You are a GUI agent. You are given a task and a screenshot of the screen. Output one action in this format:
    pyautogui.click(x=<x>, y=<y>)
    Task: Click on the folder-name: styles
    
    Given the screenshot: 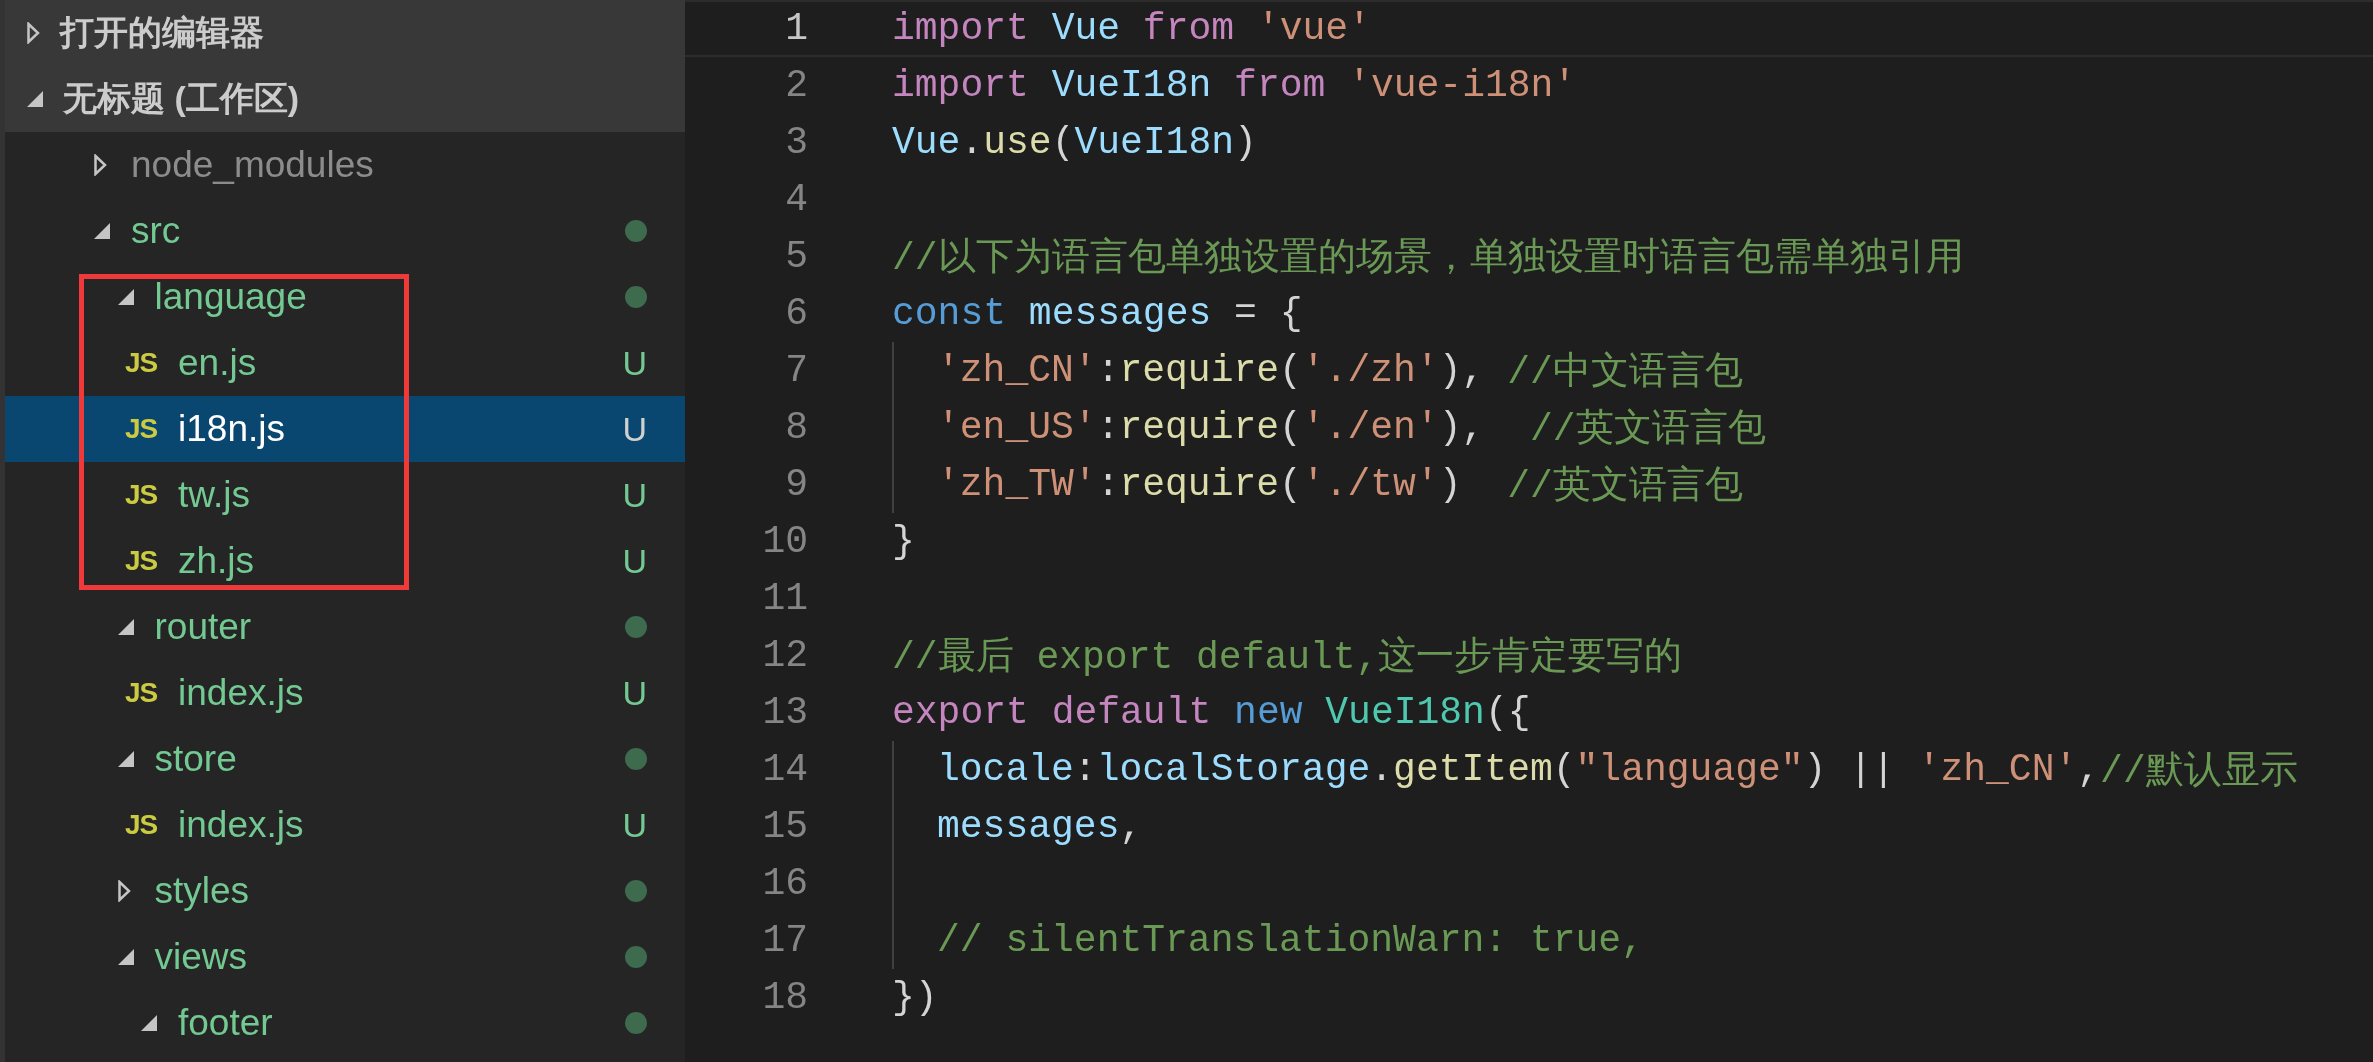 What is the action you would take?
    pyautogui.click(x=202, y=891)
    